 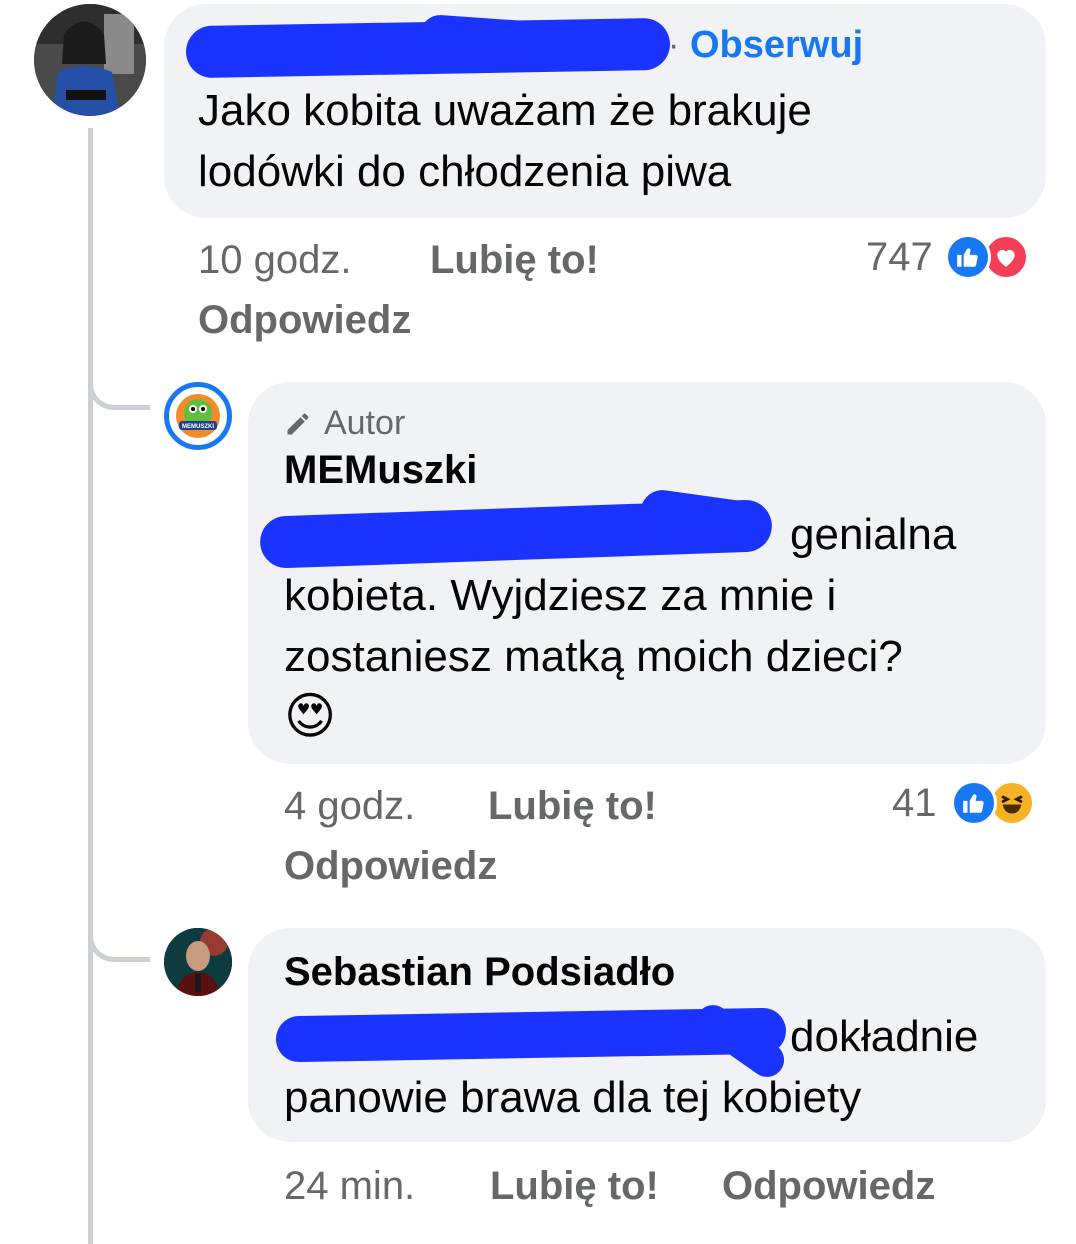 What do you see at coordinates (560, 595) in the screenshot?
I see `comment-text-line: kobieta. Wyjdziesz za mnie i` at bounding box center [560, 595].